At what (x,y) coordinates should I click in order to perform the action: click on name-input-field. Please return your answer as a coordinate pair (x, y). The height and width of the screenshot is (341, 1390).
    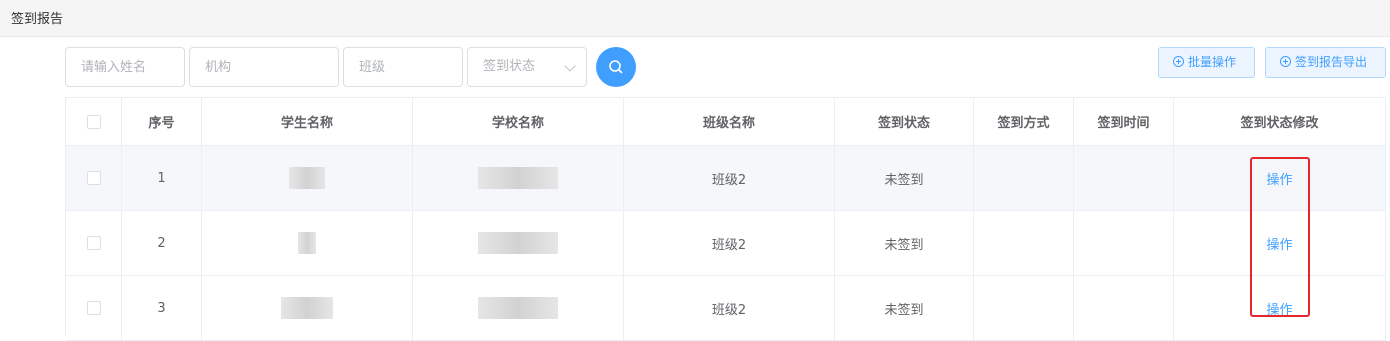
    Looking at the image, I should click on (132, 67).